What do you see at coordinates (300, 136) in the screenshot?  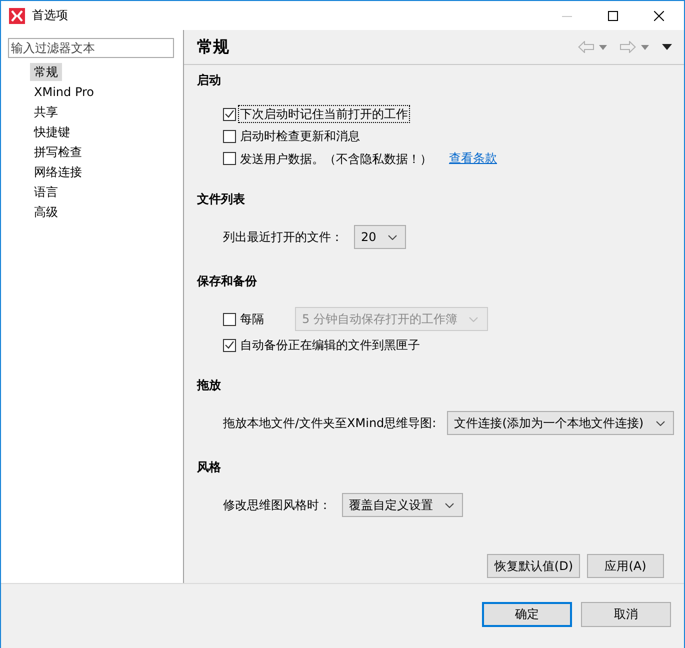 I see `checkbox-label: 启动时检查更新和消息` at bounding box center [300, 136].